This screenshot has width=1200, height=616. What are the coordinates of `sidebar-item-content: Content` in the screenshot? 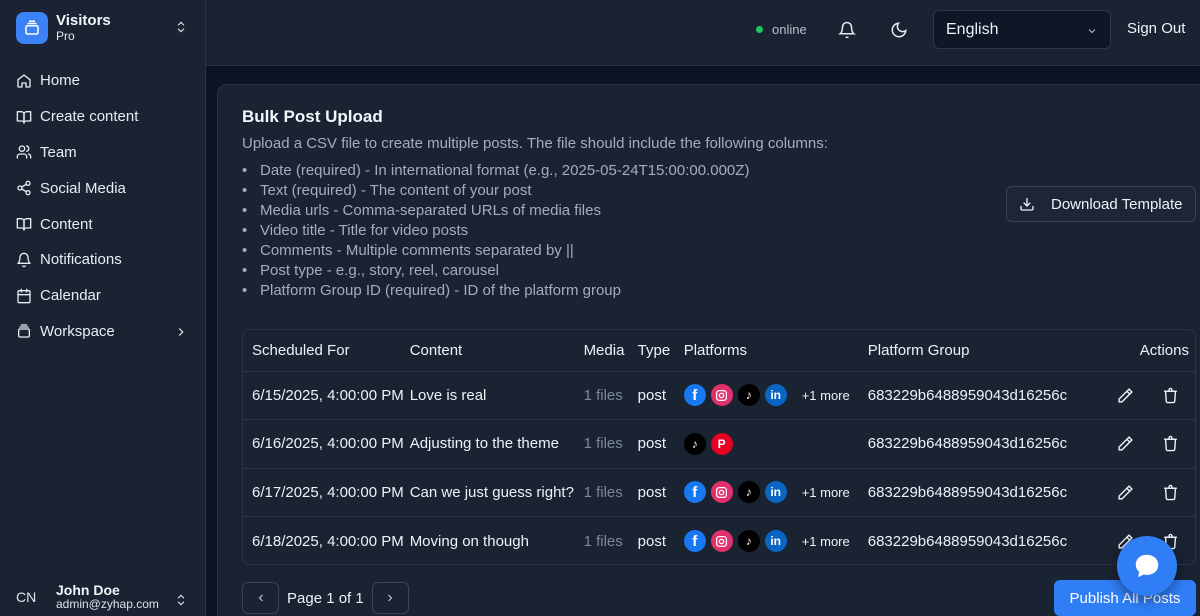 It's located at (103, 224).